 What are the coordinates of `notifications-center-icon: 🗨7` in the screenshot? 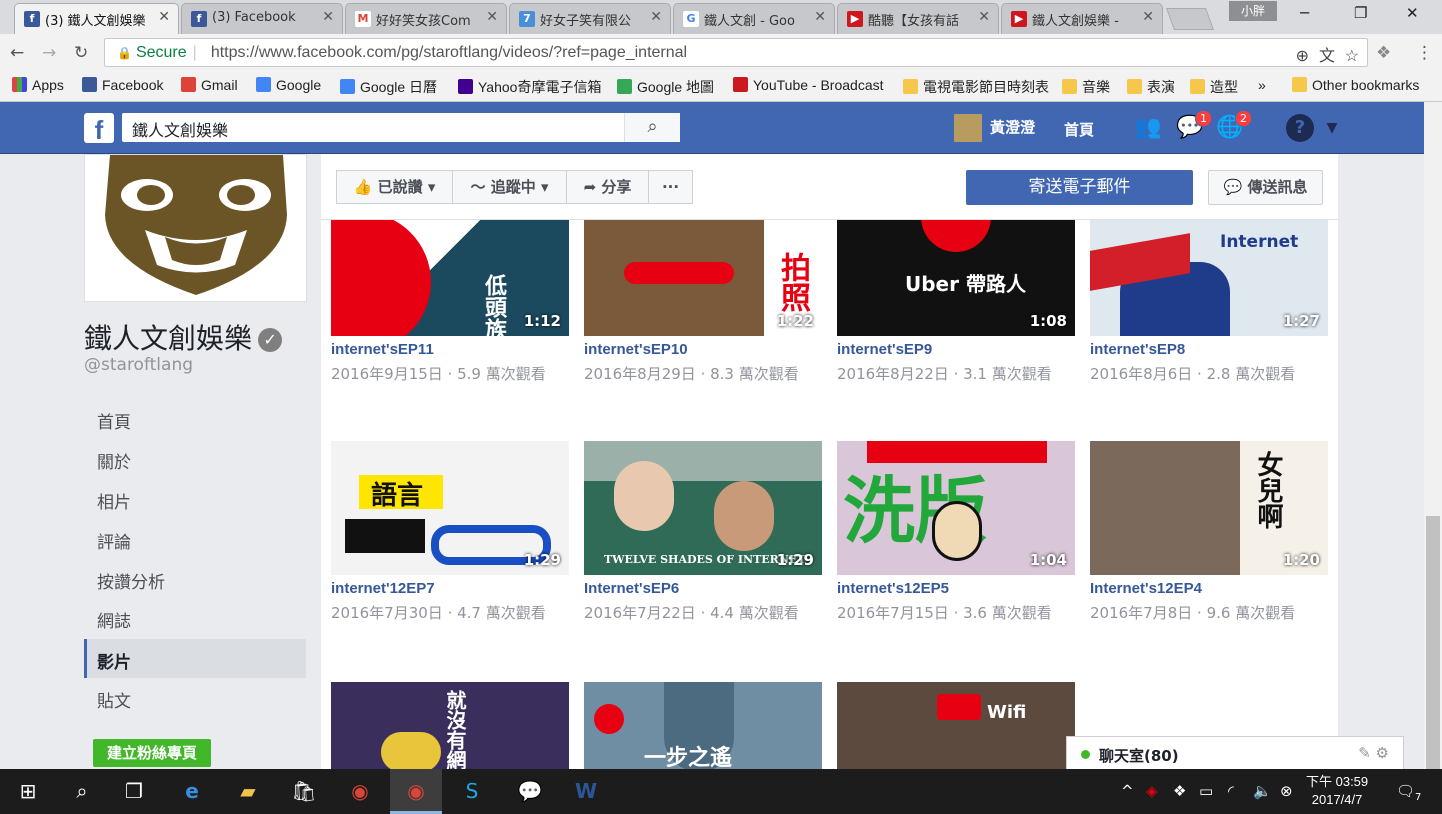 It's located at (1408, 792).